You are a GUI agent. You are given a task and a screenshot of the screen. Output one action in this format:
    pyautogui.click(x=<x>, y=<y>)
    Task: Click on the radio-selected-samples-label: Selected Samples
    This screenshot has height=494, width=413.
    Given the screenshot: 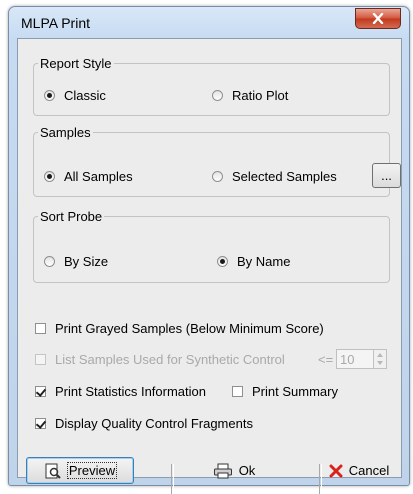 What is the action you would take?
    pyautogui.click(x=284, y=176)
    